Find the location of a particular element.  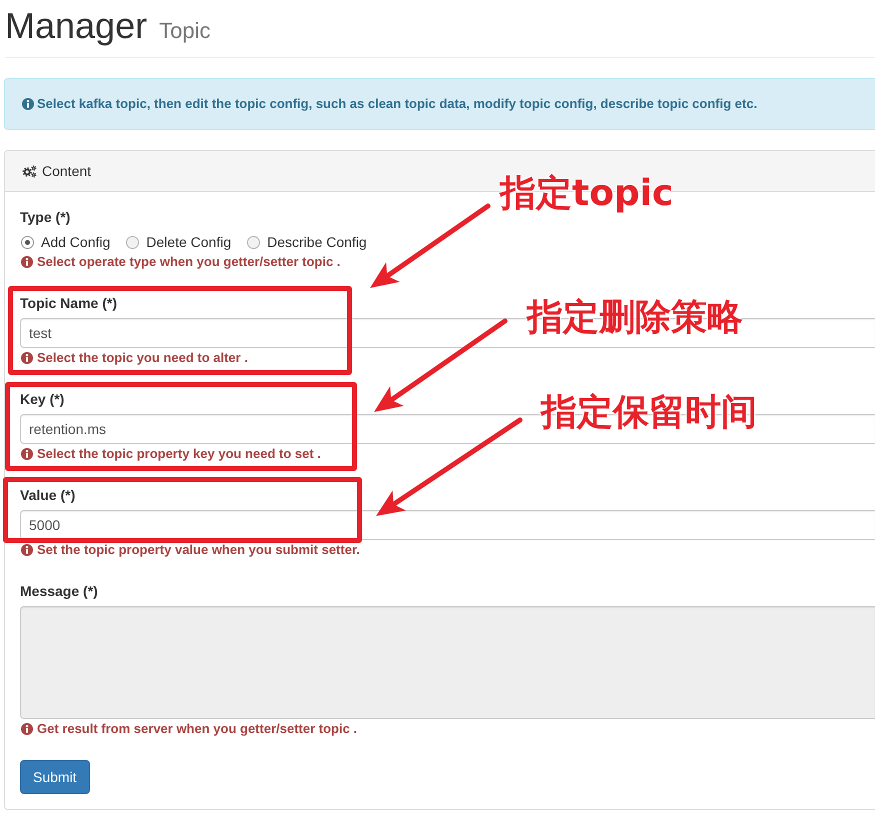

page-title: Manager is located at coordinates (76, 26).